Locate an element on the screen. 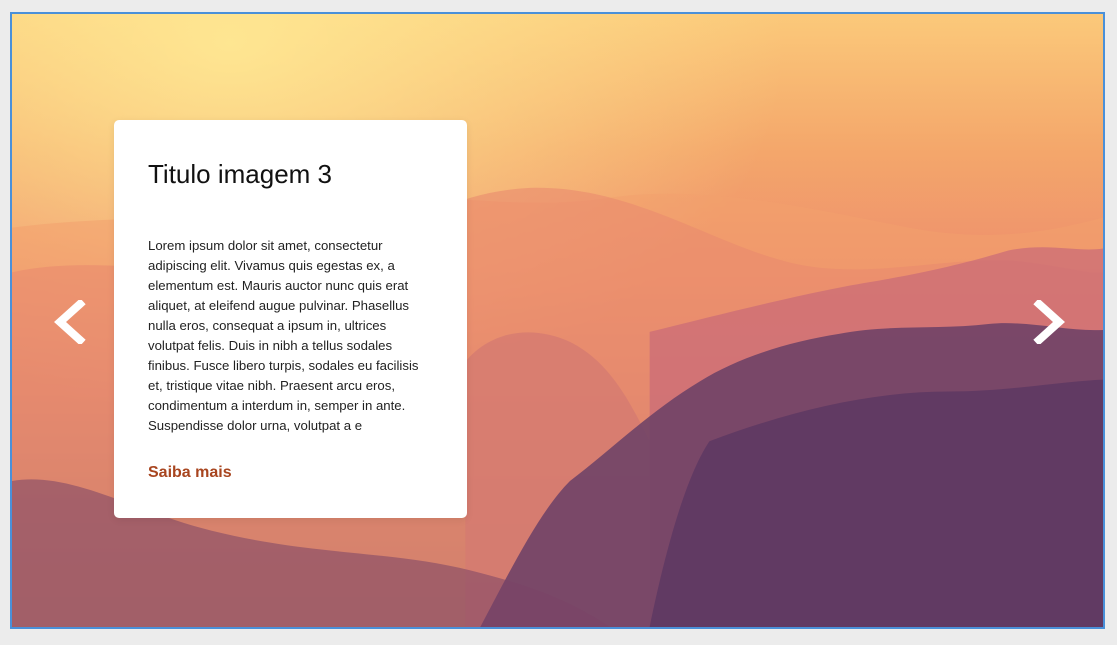 The image size is (1117, 645). chevron-right-icon is located at coordinates (1049, 322).